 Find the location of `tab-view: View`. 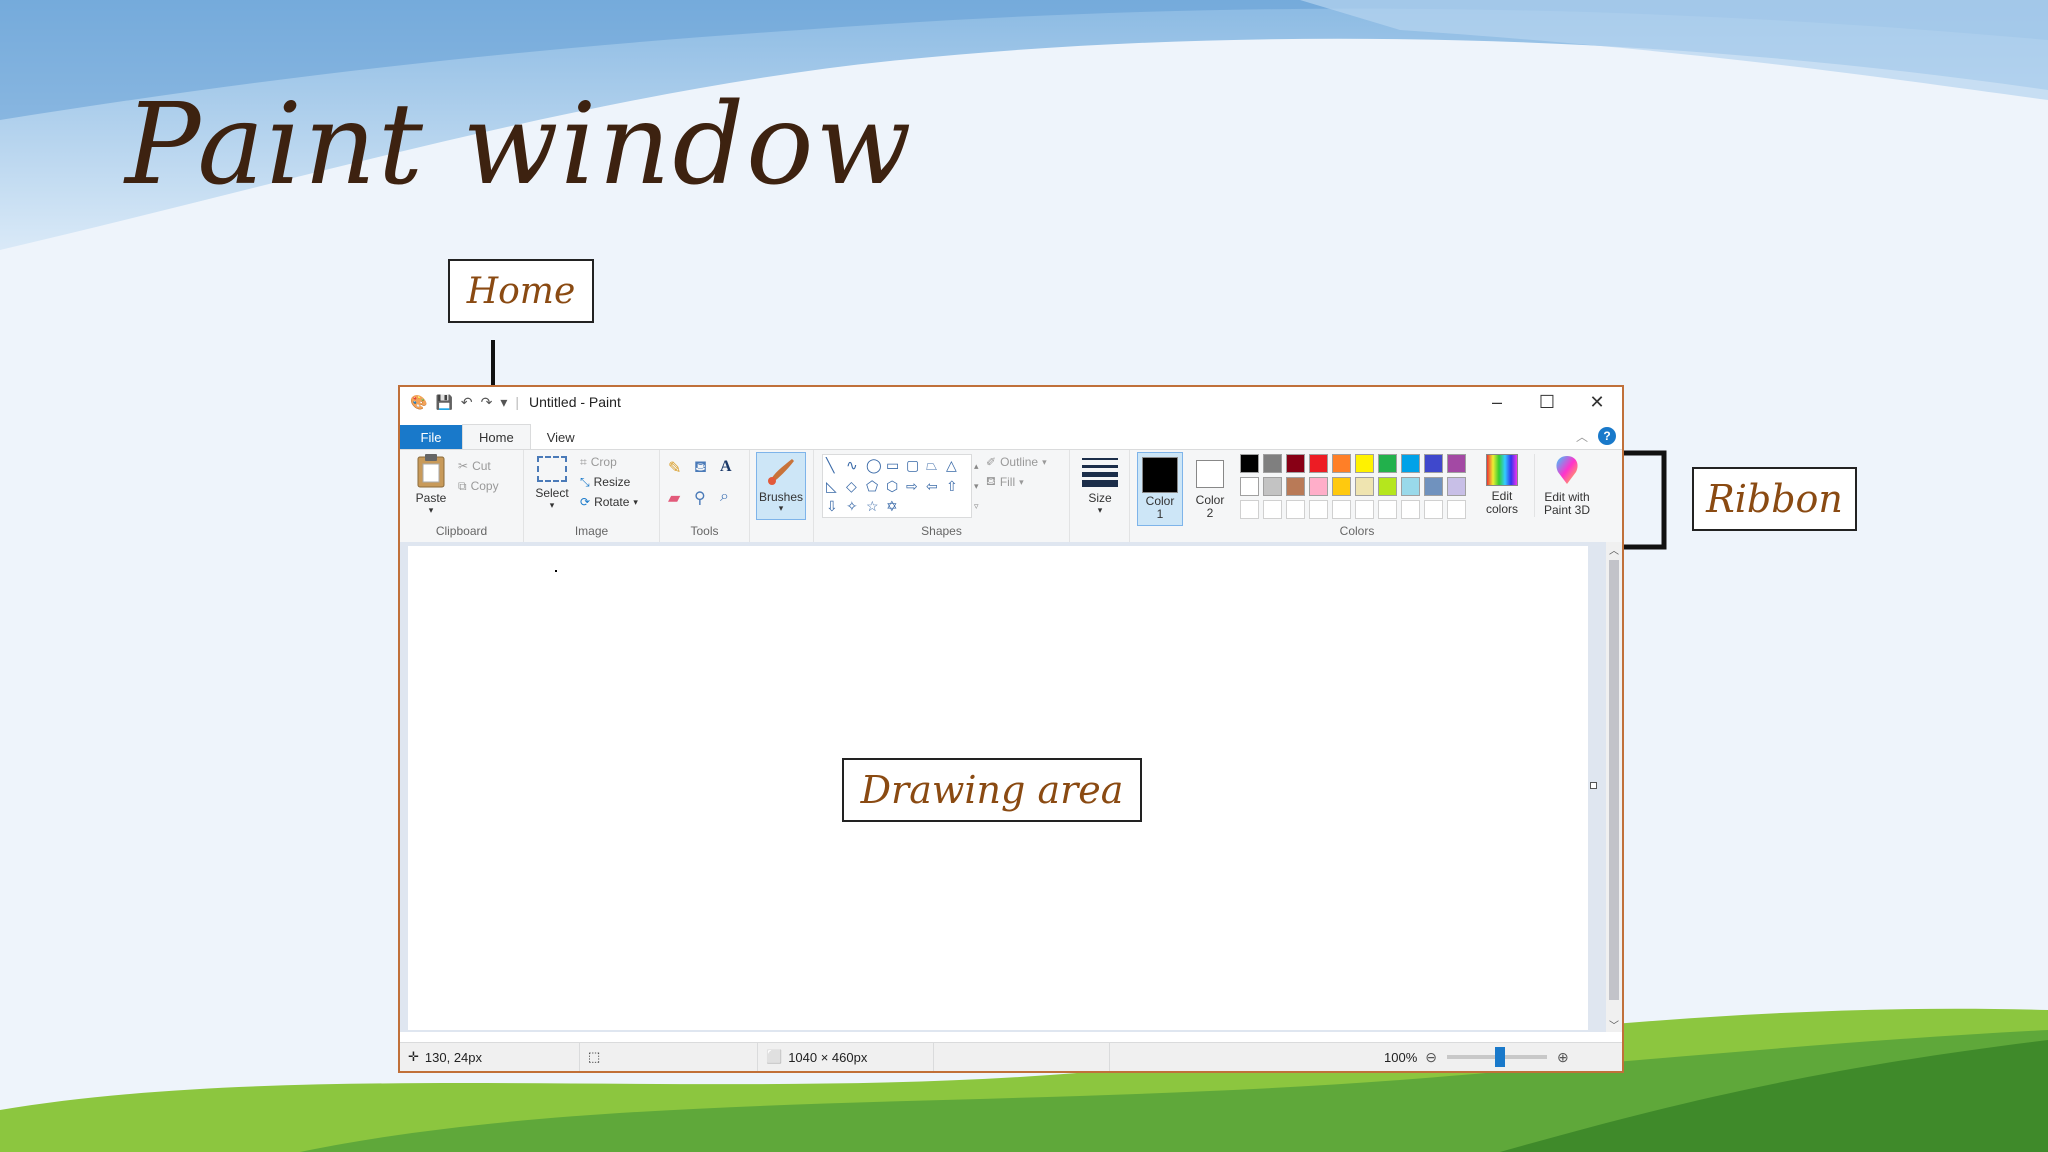

tab-view: View is located at coordinates (561, 437).